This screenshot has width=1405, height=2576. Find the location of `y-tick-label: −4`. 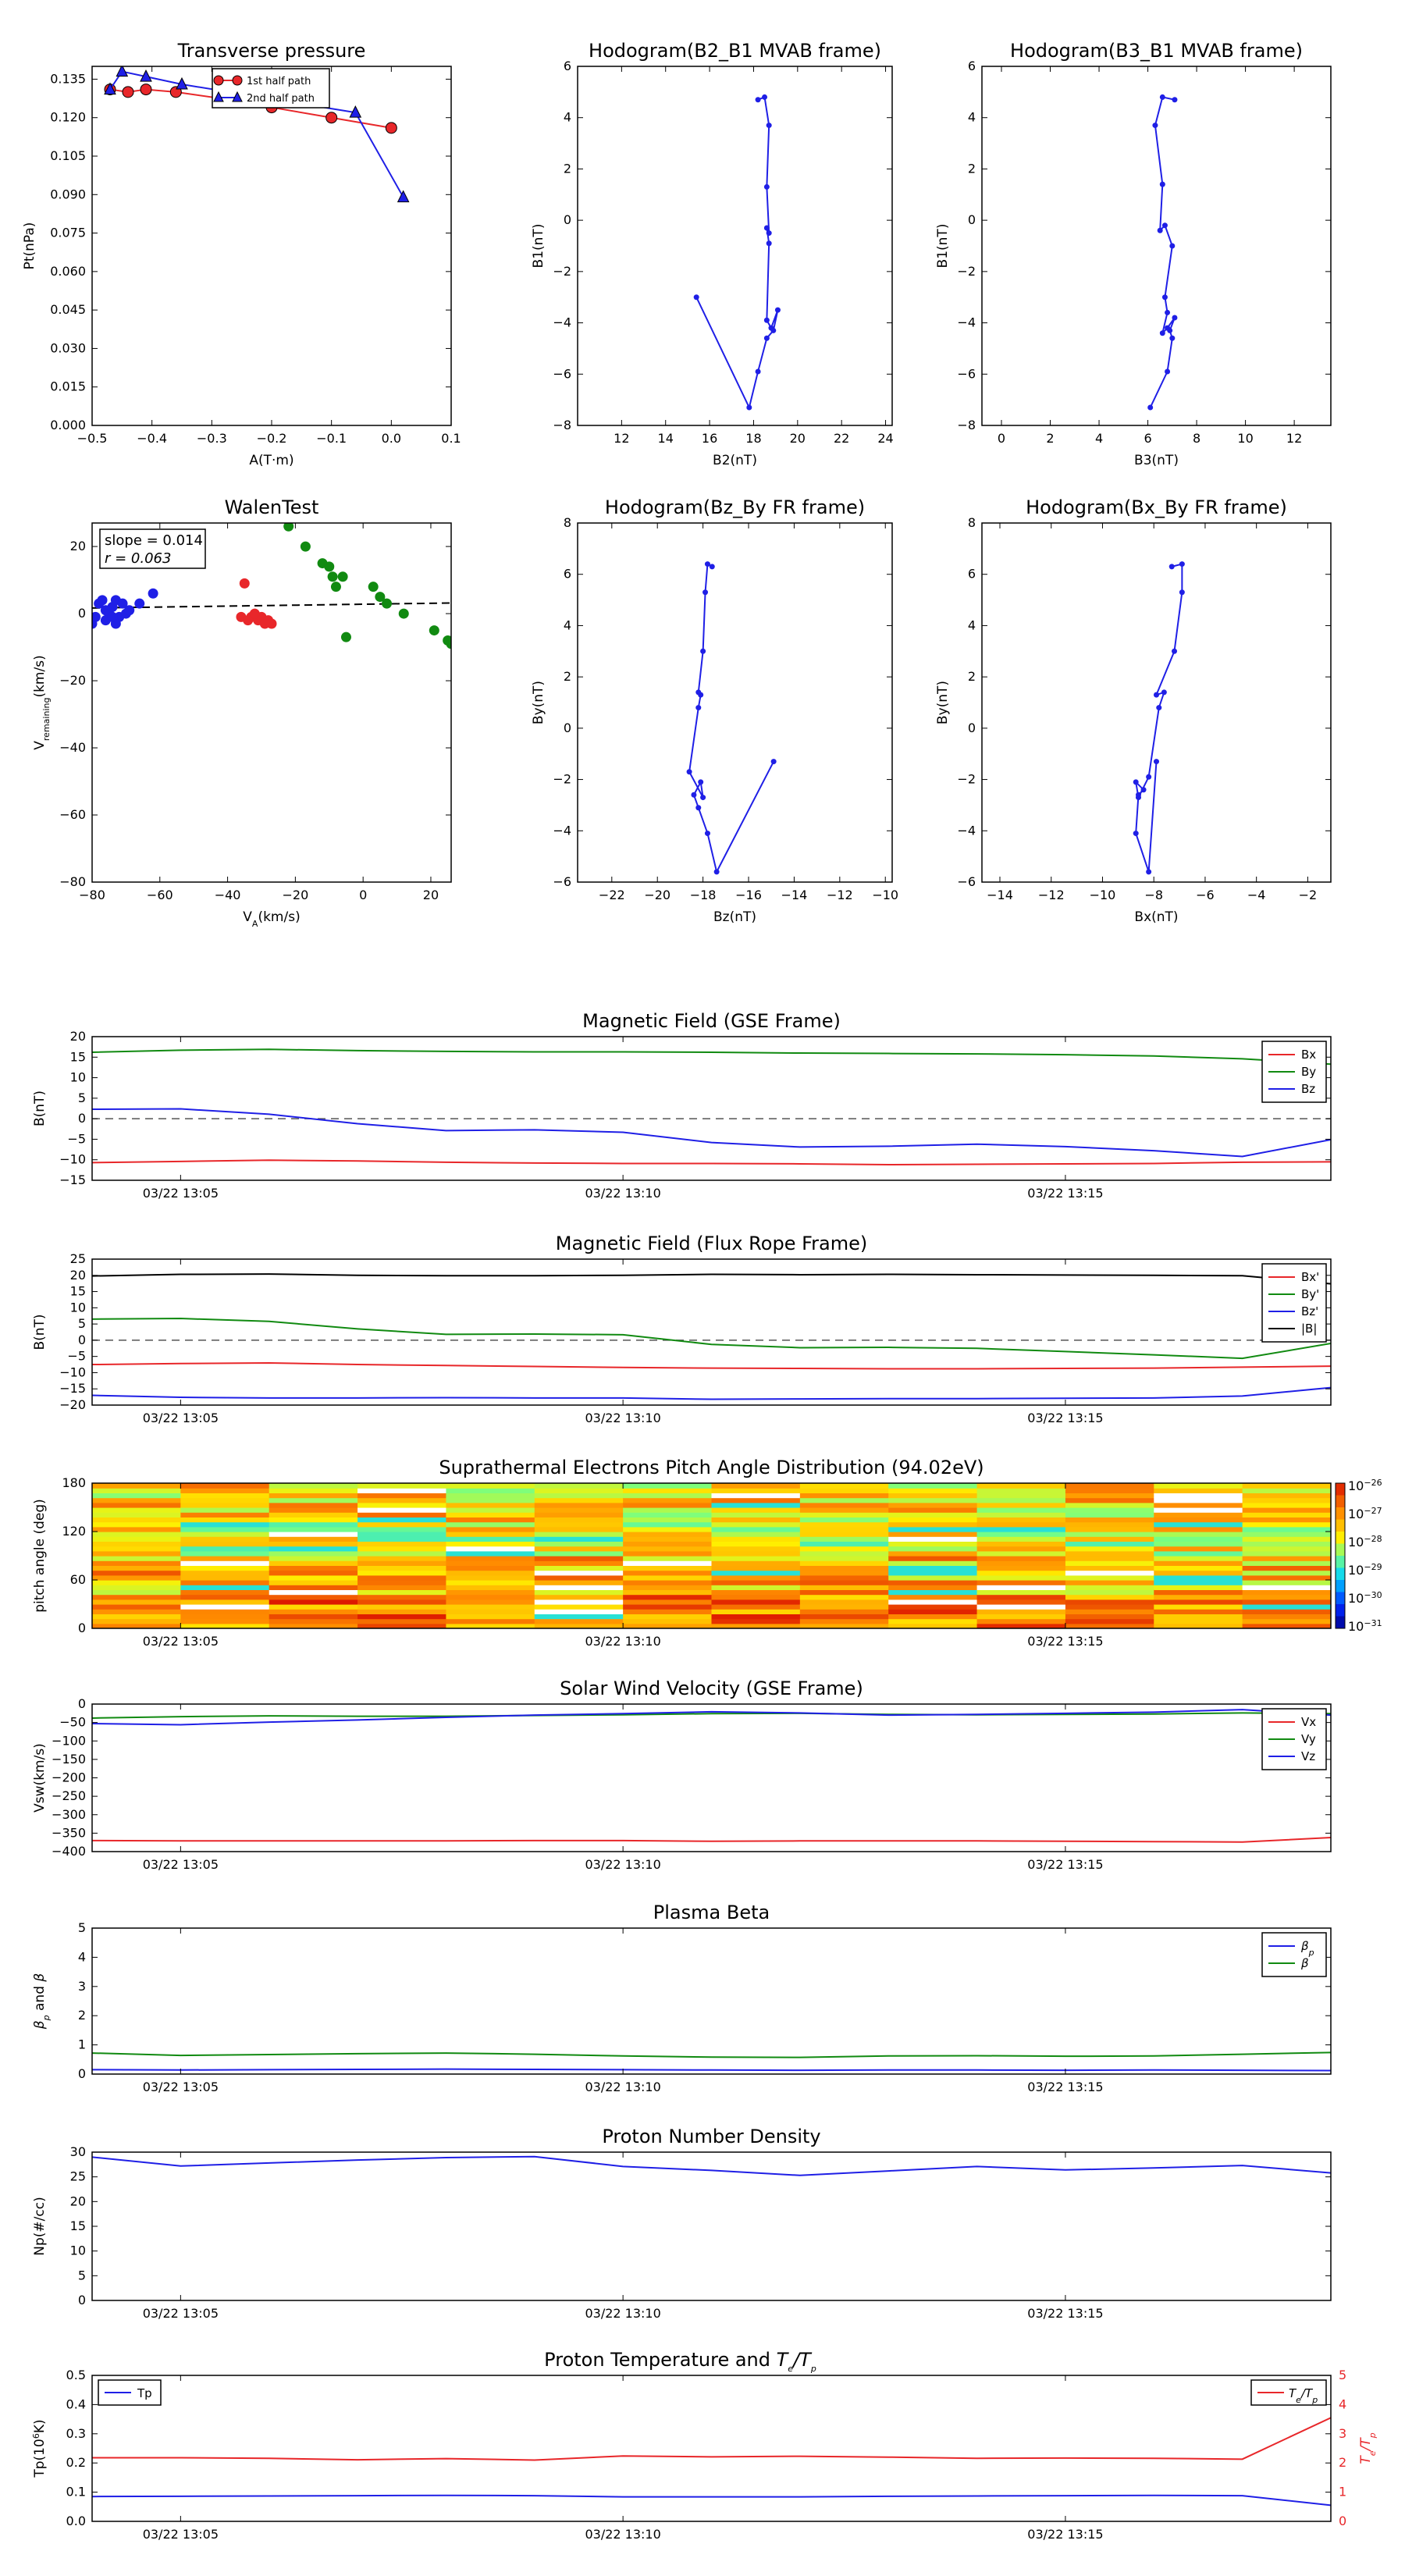

y-tick-label: −4 is located at coordinates (966, 322).